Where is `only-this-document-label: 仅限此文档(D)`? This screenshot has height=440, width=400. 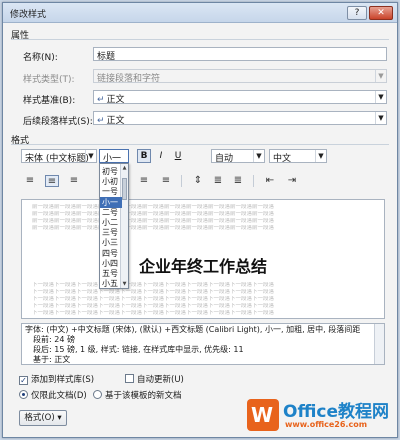
only-this-document-label: 仅限此文档(D) is located at coordinates (59, 396).